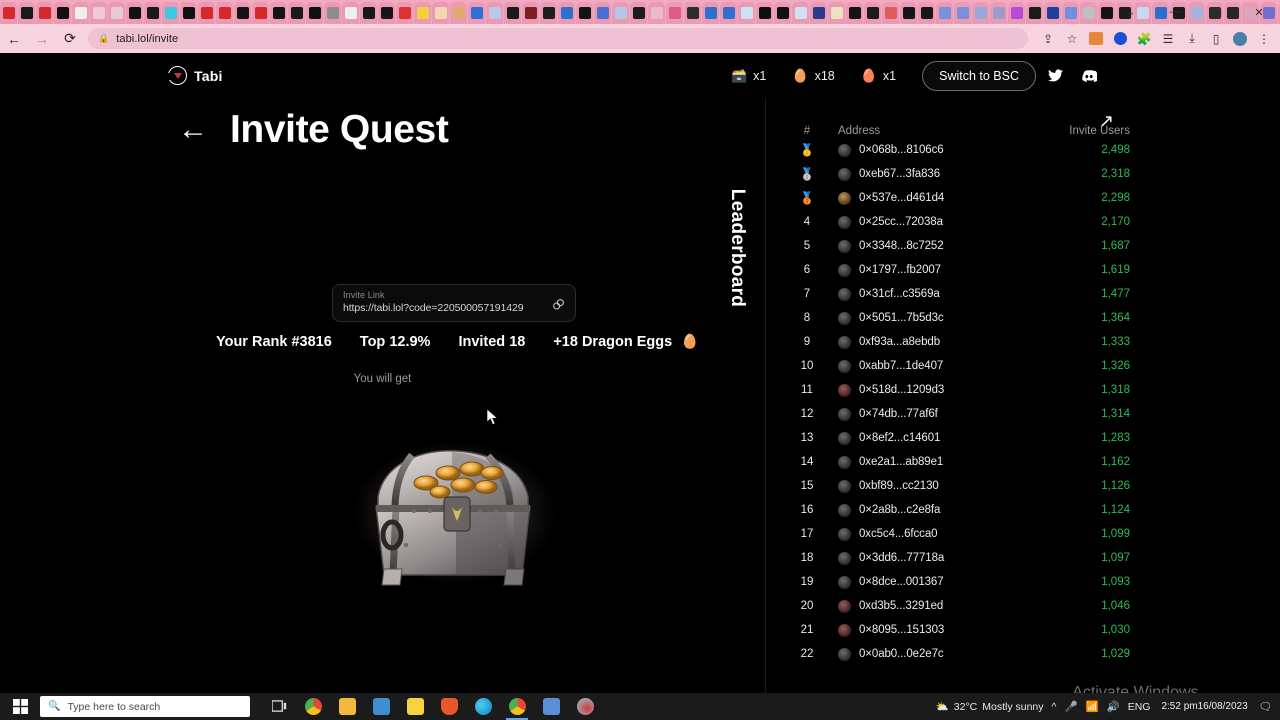  I want to click on leaderboard-row: 16 0×2a8b...c2e8fa 1,124, so click(1028, 510).